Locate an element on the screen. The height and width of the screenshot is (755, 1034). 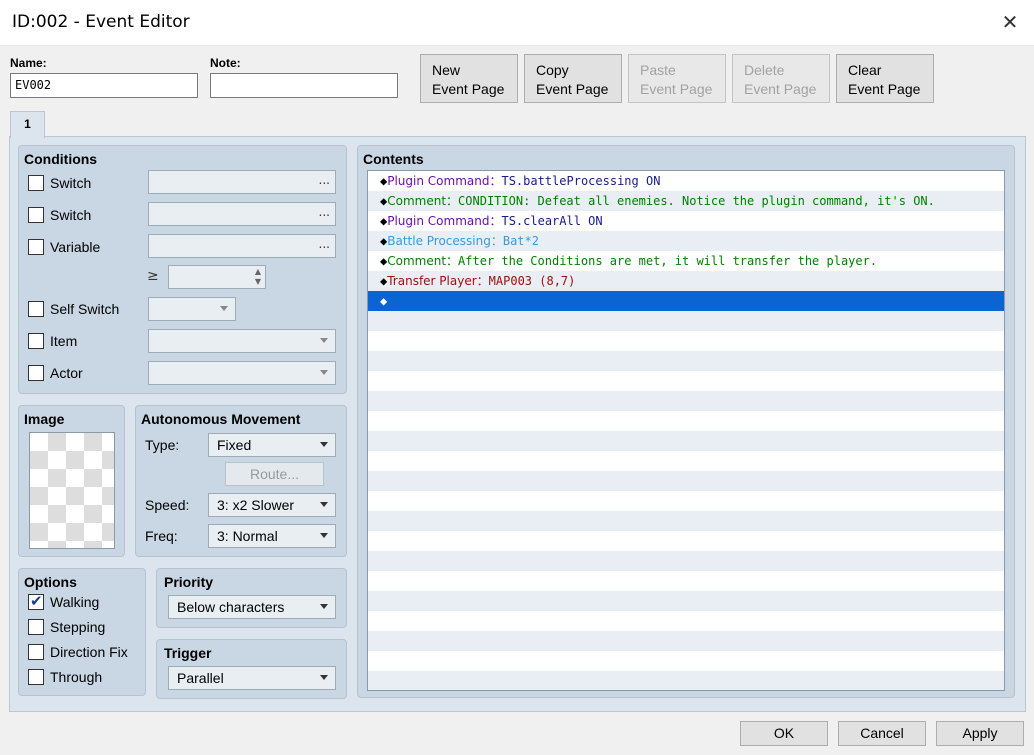
speed-dropdown: 3: x2 Slower is located at coordinates (272, 505).